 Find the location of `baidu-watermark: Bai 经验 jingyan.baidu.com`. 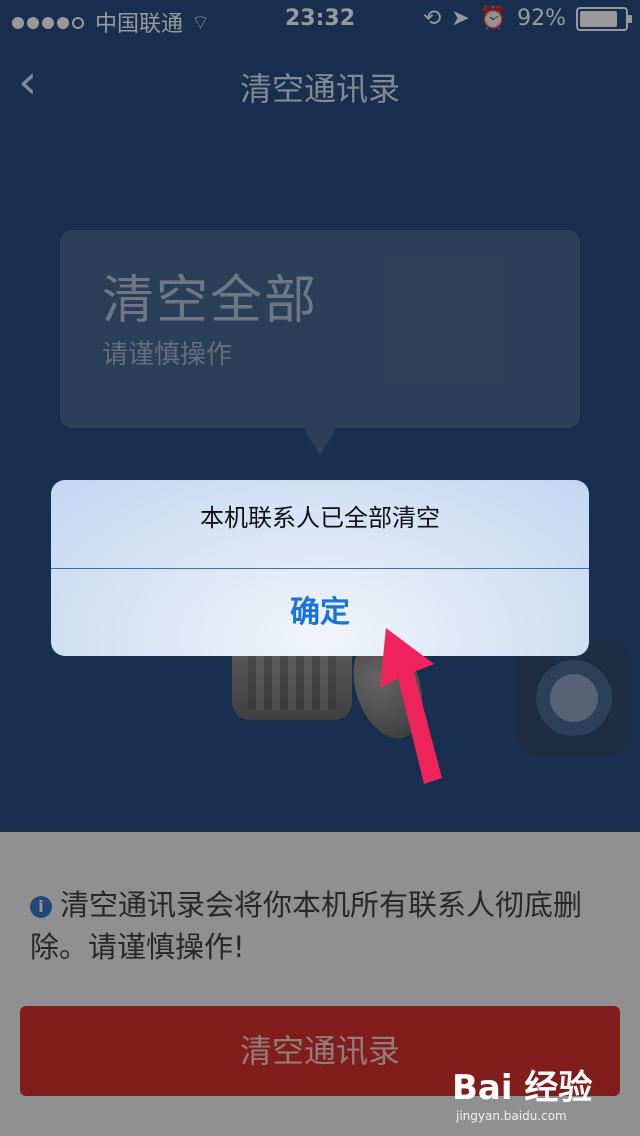

baidu-watermark: Bai 经验 jingyan.baidu.com is located at coordinates (537, 1091).